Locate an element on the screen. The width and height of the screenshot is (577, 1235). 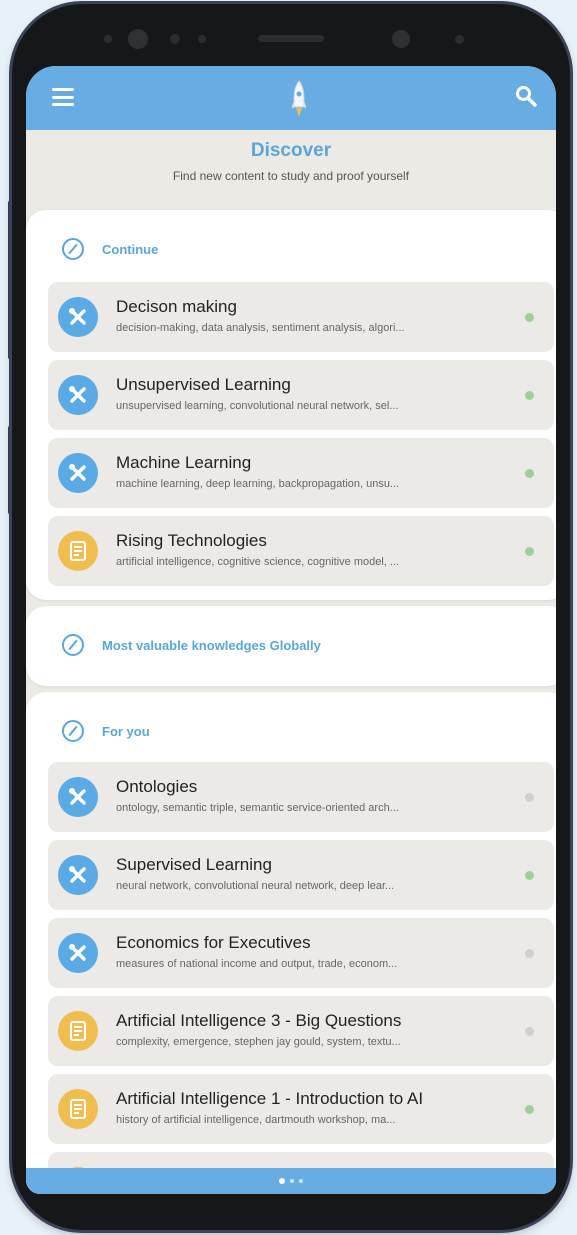
rocket-icon is located at coordinates (299, 98).